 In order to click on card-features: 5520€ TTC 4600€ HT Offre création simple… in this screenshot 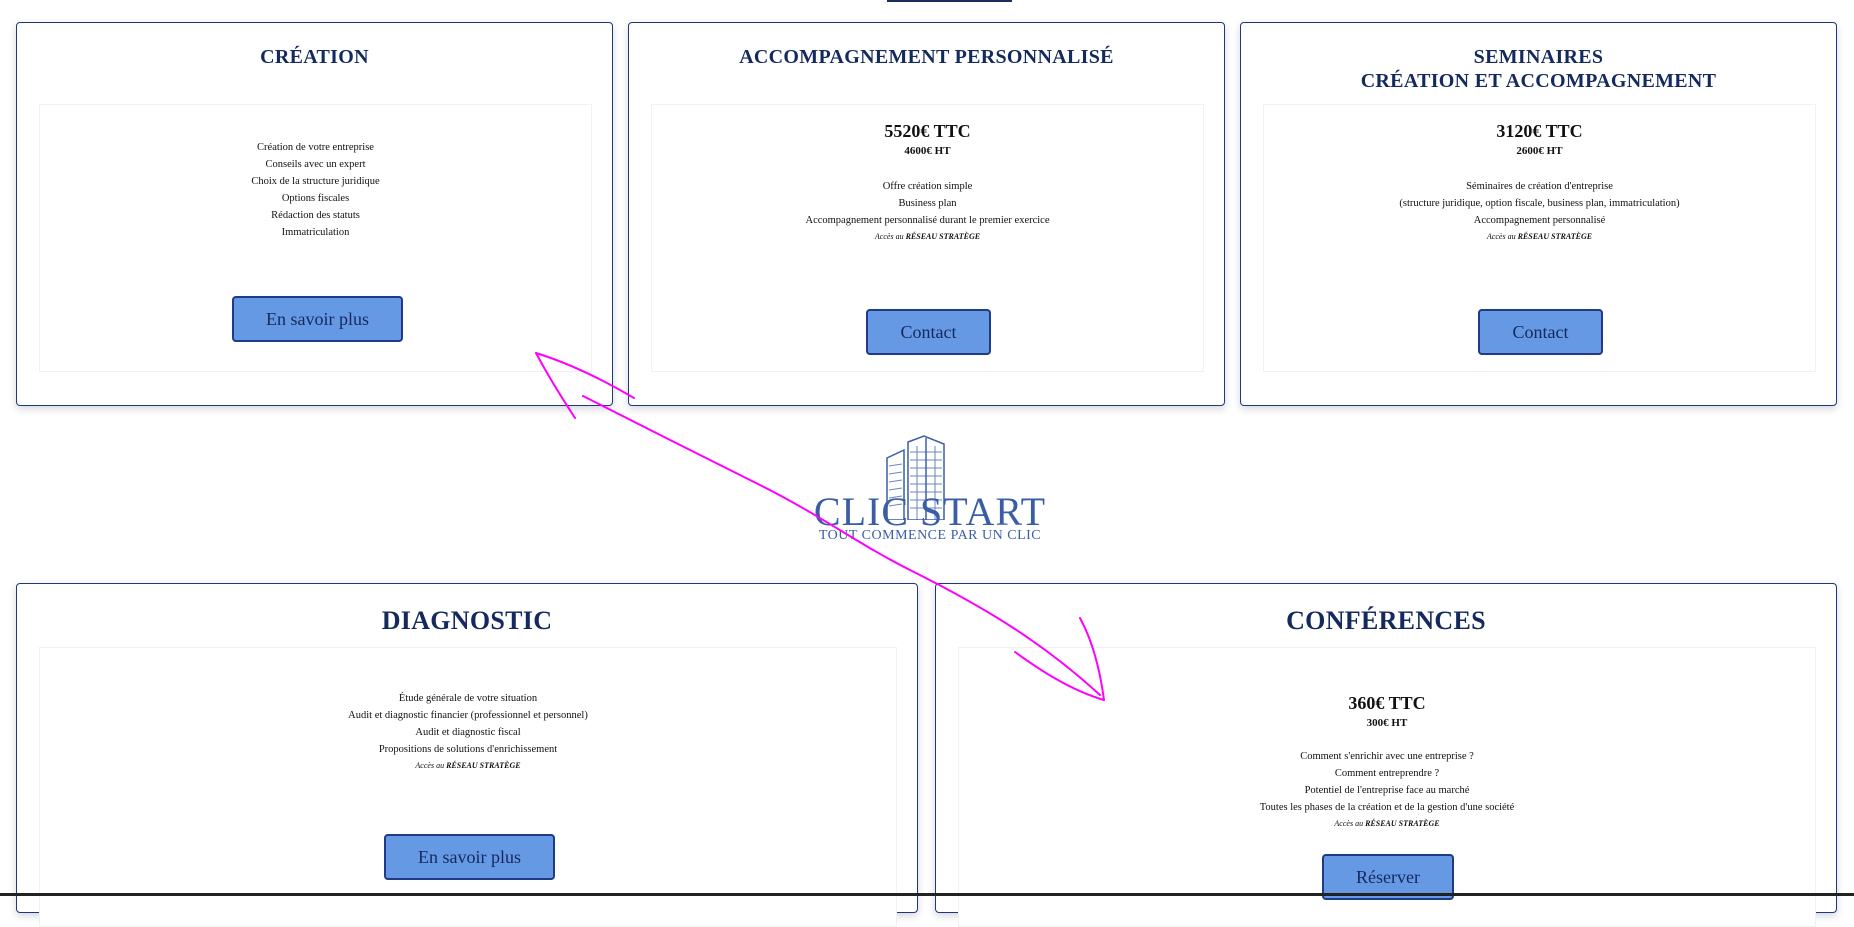, I will do `click(927, 182)`.